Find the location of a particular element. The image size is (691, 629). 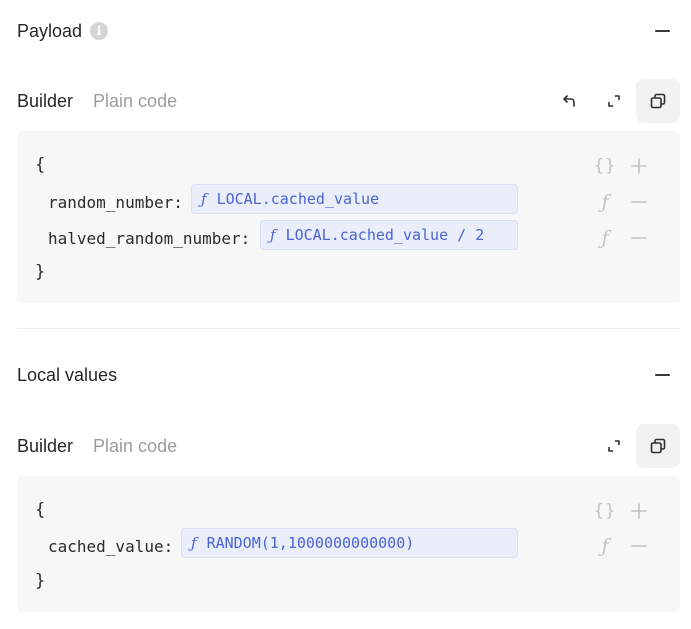

payload-add-row-button is located at coordinates (639, 166).